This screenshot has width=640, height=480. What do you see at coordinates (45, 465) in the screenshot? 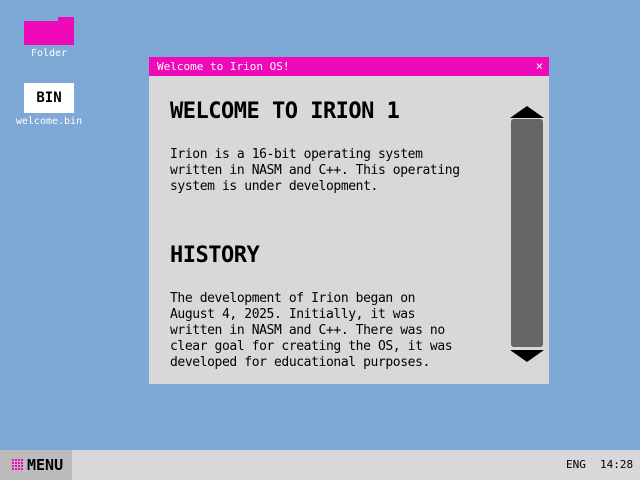
I see `menu-label: MENU` at bounding box center [45, 465].